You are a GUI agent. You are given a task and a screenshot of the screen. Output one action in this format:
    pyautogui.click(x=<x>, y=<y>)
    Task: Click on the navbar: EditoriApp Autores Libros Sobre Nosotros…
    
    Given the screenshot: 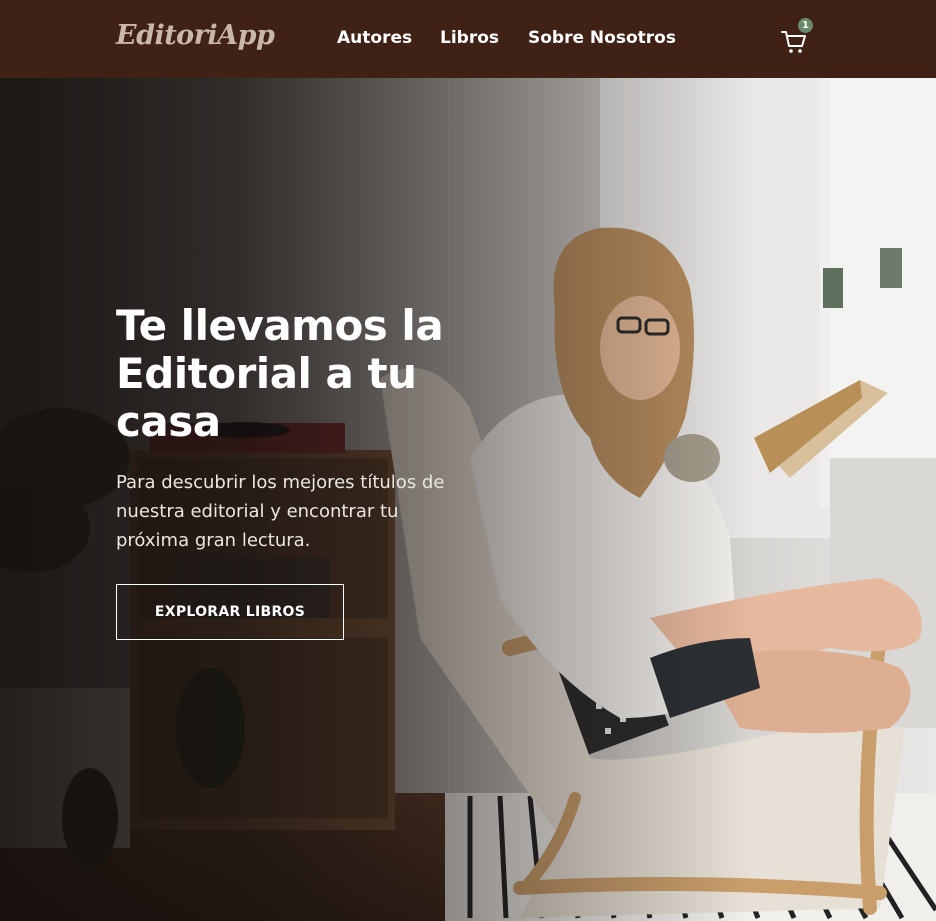 What is the action you would take?
    pyautogui.click(x=468, y=39)
    